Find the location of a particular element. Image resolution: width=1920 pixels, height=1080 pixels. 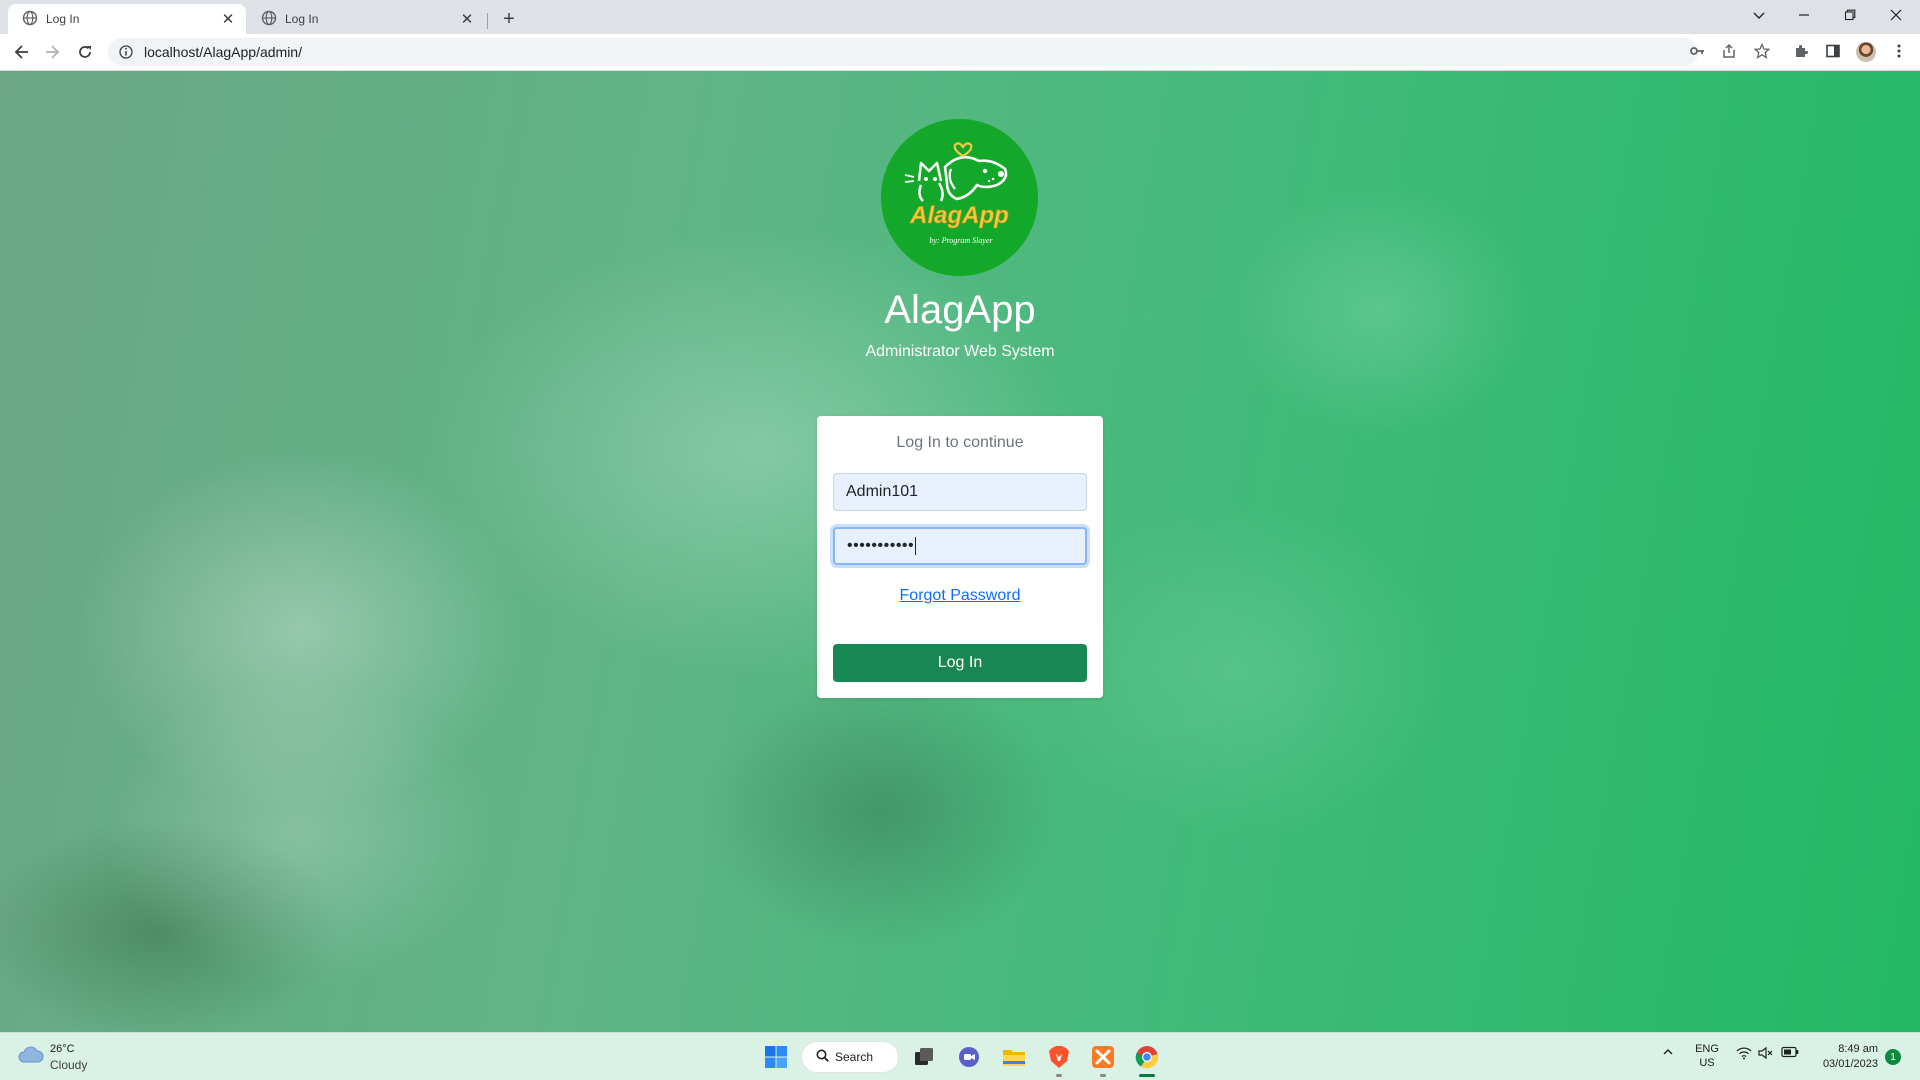

login-card-heading: Log In to continue is located at coordinates (960, 442).